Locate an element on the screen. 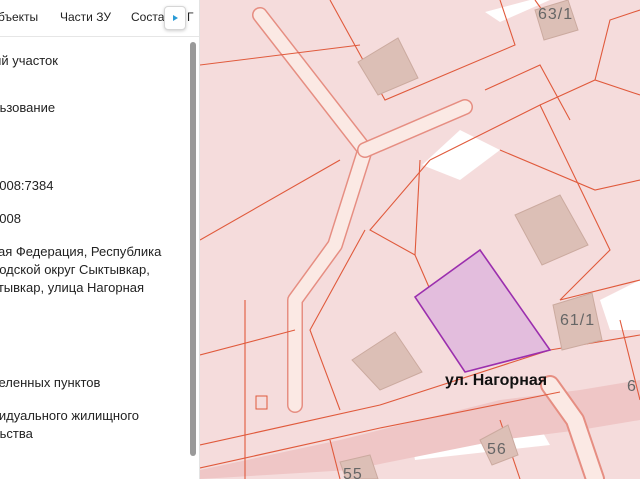  usage-value: льзование is located at coordinates (28, 107).